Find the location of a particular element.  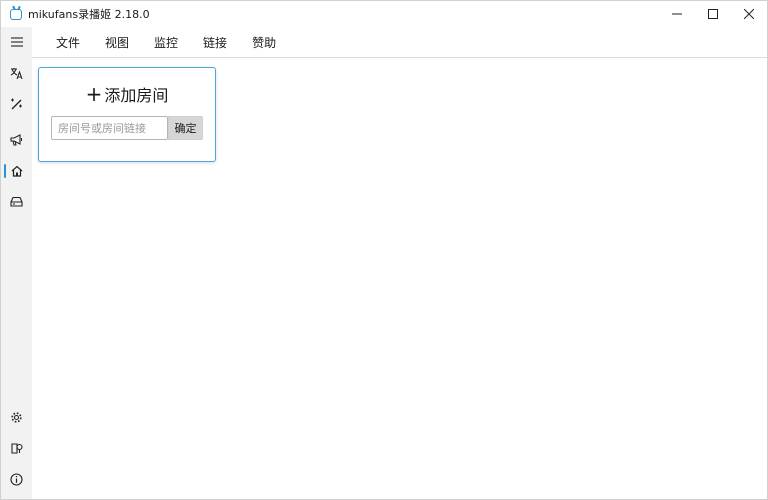

sidebar-toggle-button is located at coordinates (16, 42).